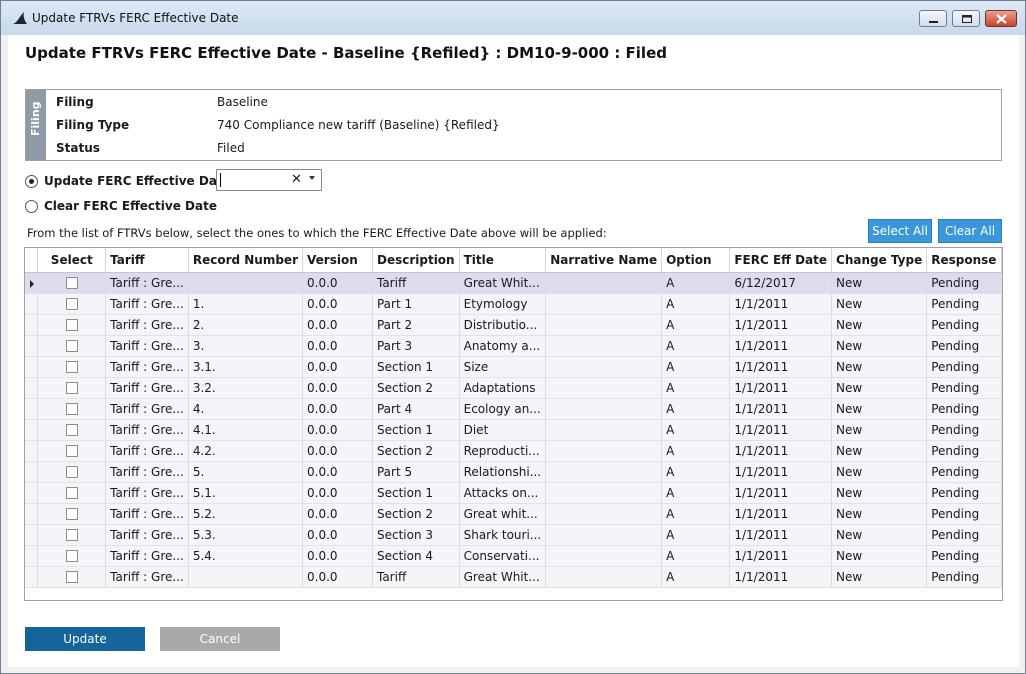 The height and width of the screenshot is (674, 1026). What do you see at coordinates (416, 535) in the screenshot?
I see `description-cell: Section 3` at bounding box center [416, 535].